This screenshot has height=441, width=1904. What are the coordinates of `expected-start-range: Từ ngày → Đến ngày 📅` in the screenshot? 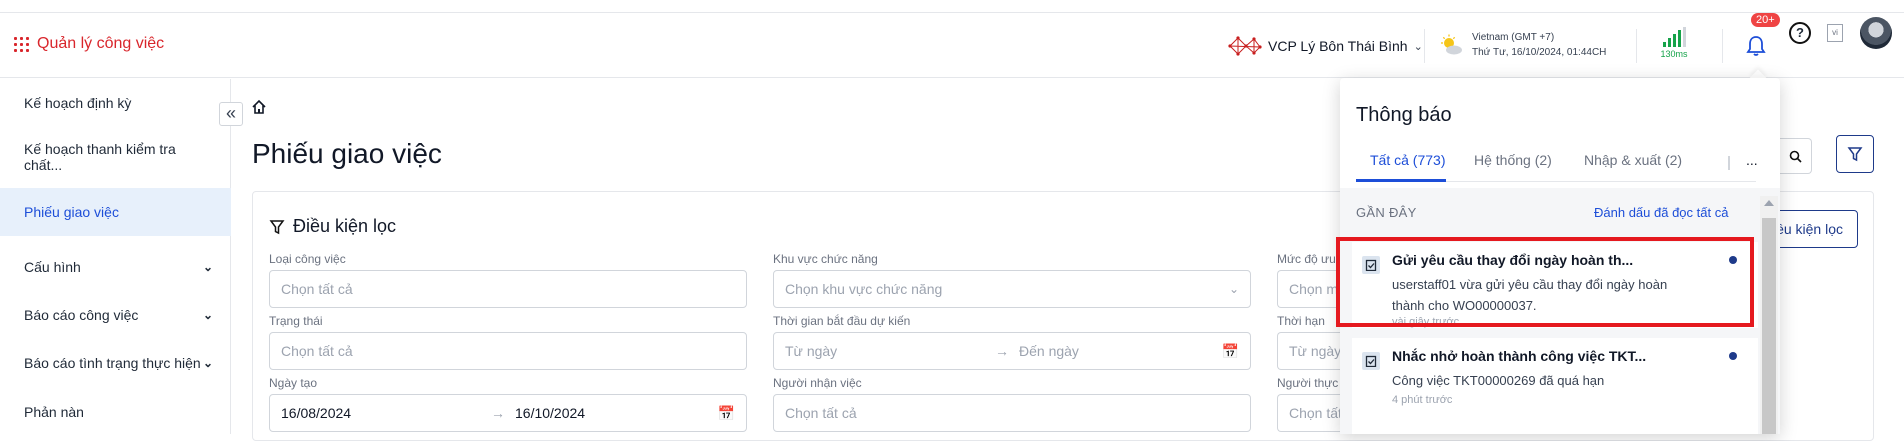 It's located at (1012, 351).